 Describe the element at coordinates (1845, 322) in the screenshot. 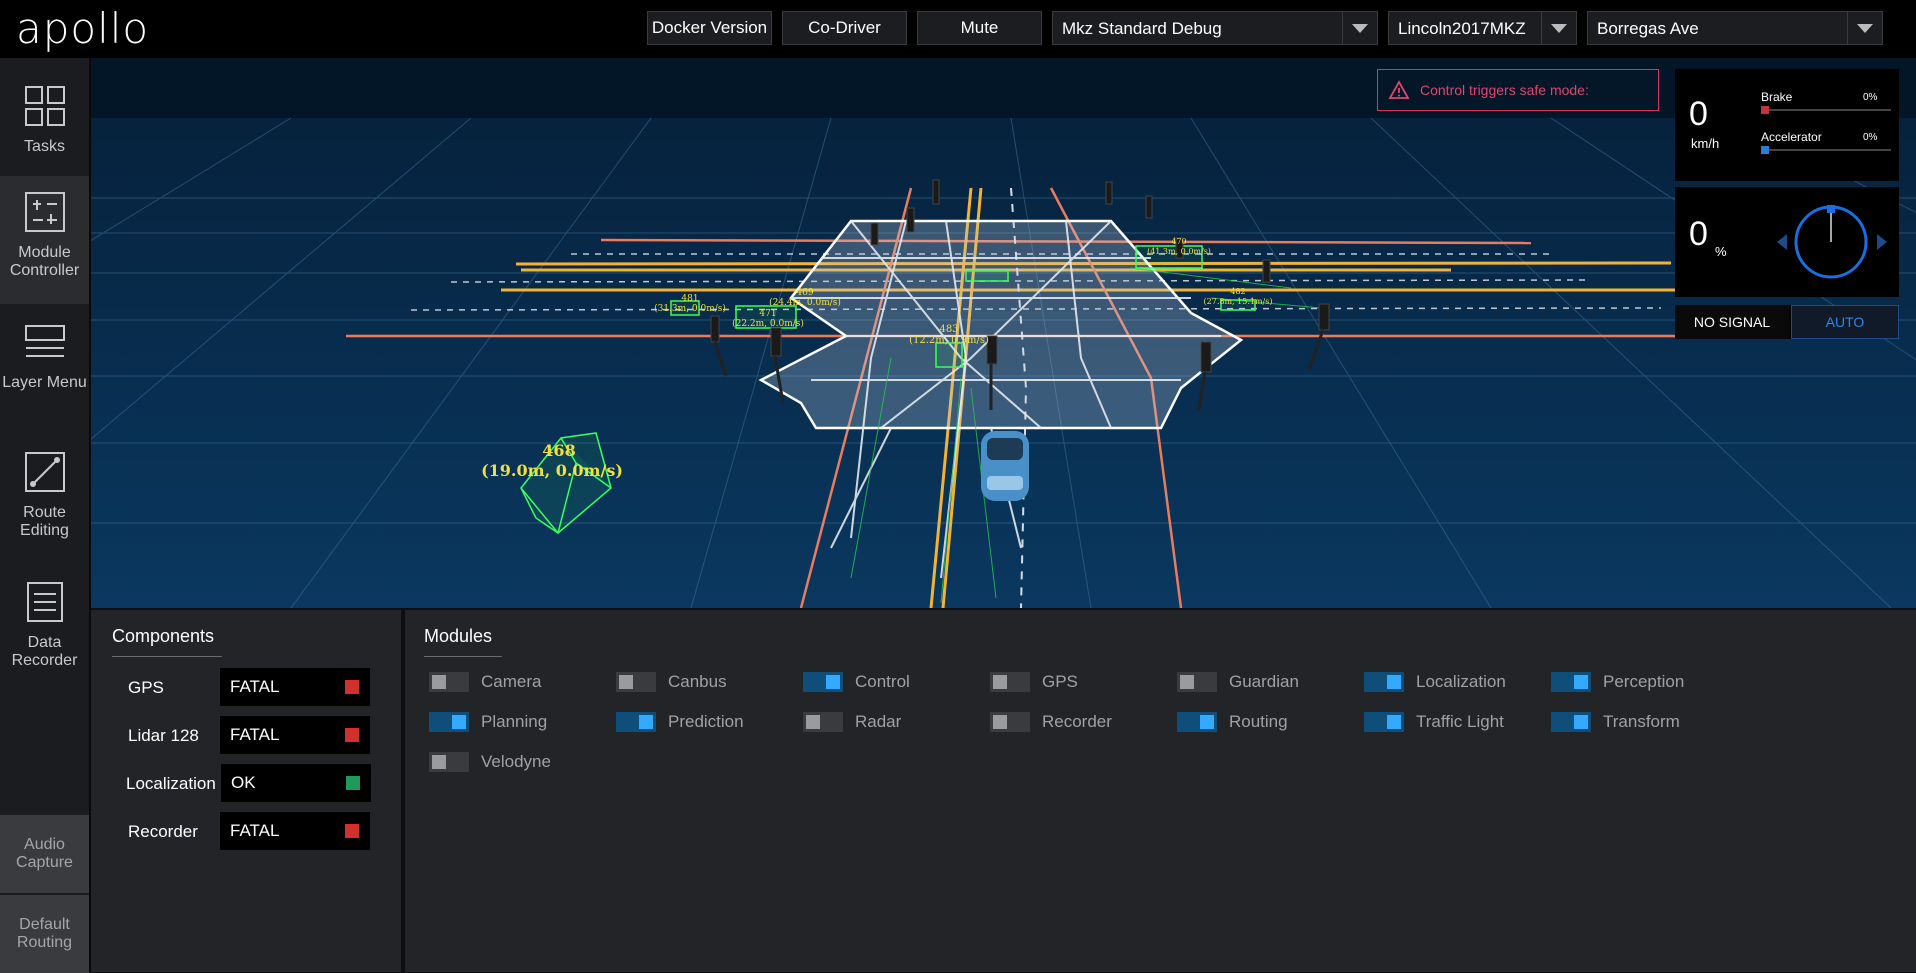

I see `drive-mode-auto: AUTO` at that location.